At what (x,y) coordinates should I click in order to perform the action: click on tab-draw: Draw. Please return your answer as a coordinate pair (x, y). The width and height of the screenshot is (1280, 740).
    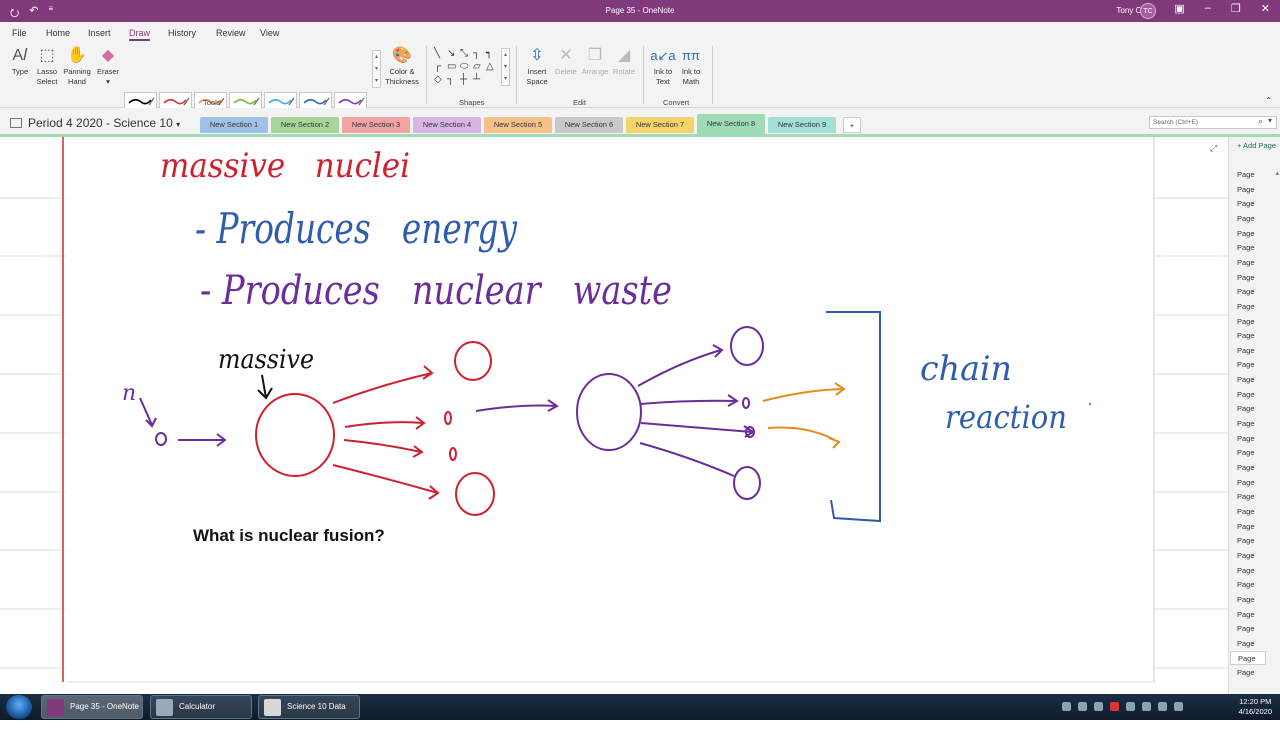
    Looking at the image, I should click on (140, 34).